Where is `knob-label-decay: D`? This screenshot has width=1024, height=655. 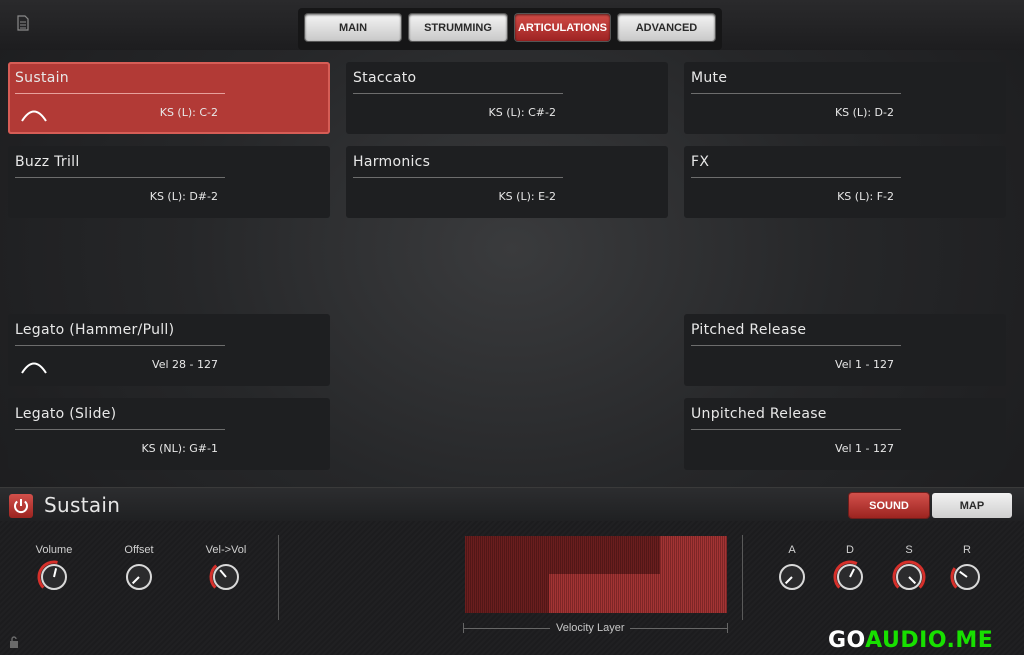
knob-label-decay: D is located at coordinates (850, 550).